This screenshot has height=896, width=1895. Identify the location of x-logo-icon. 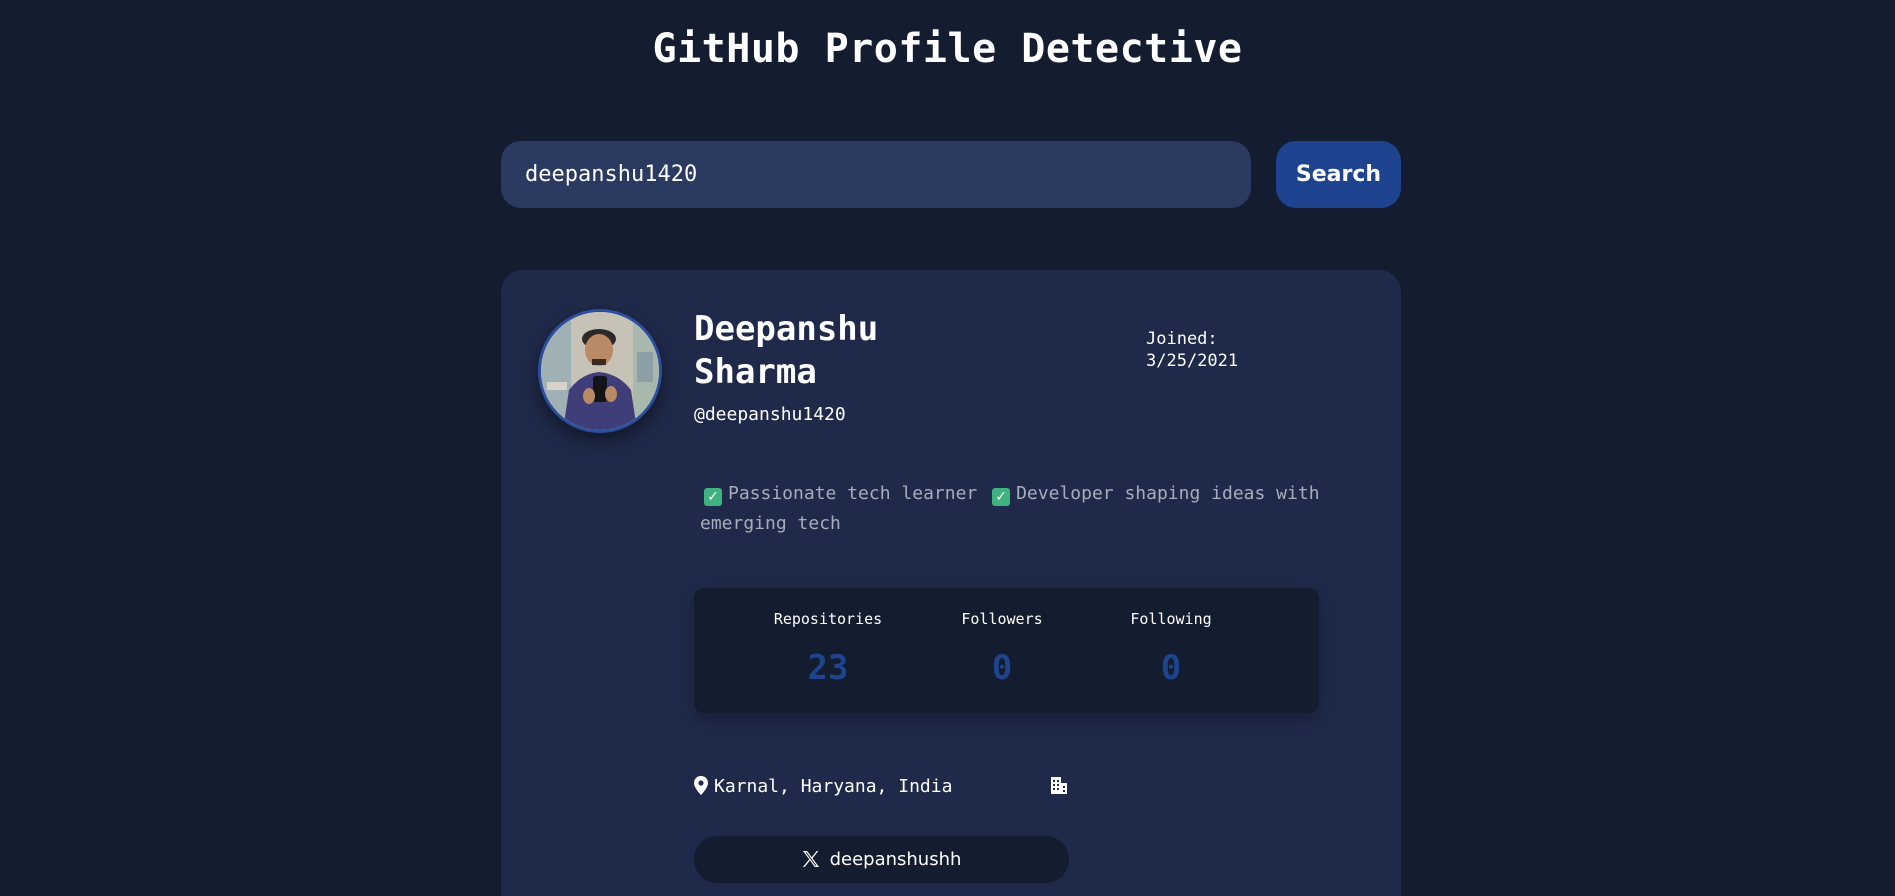
(810, 859).